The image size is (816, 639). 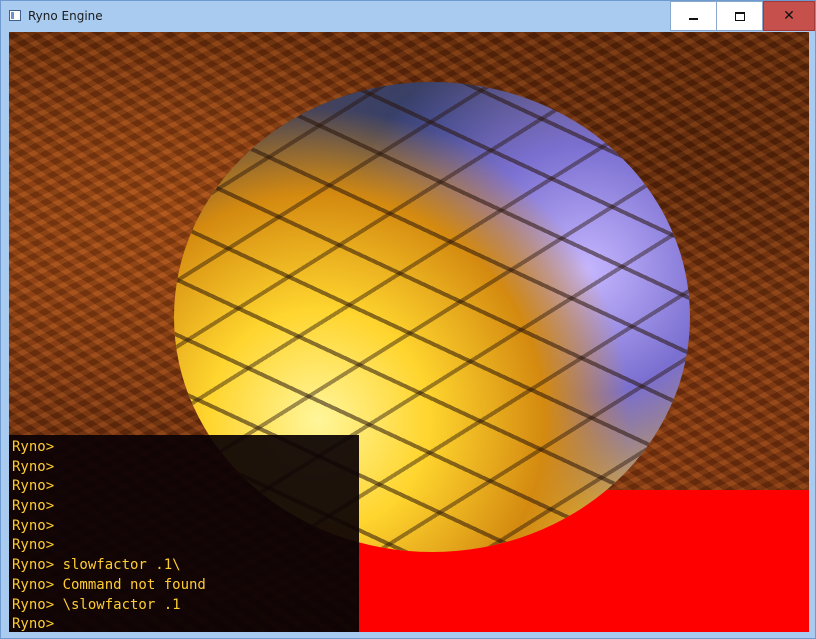 I want to click on console-line: Ryno> slowfactor .1\, so click(x=96, y=565).